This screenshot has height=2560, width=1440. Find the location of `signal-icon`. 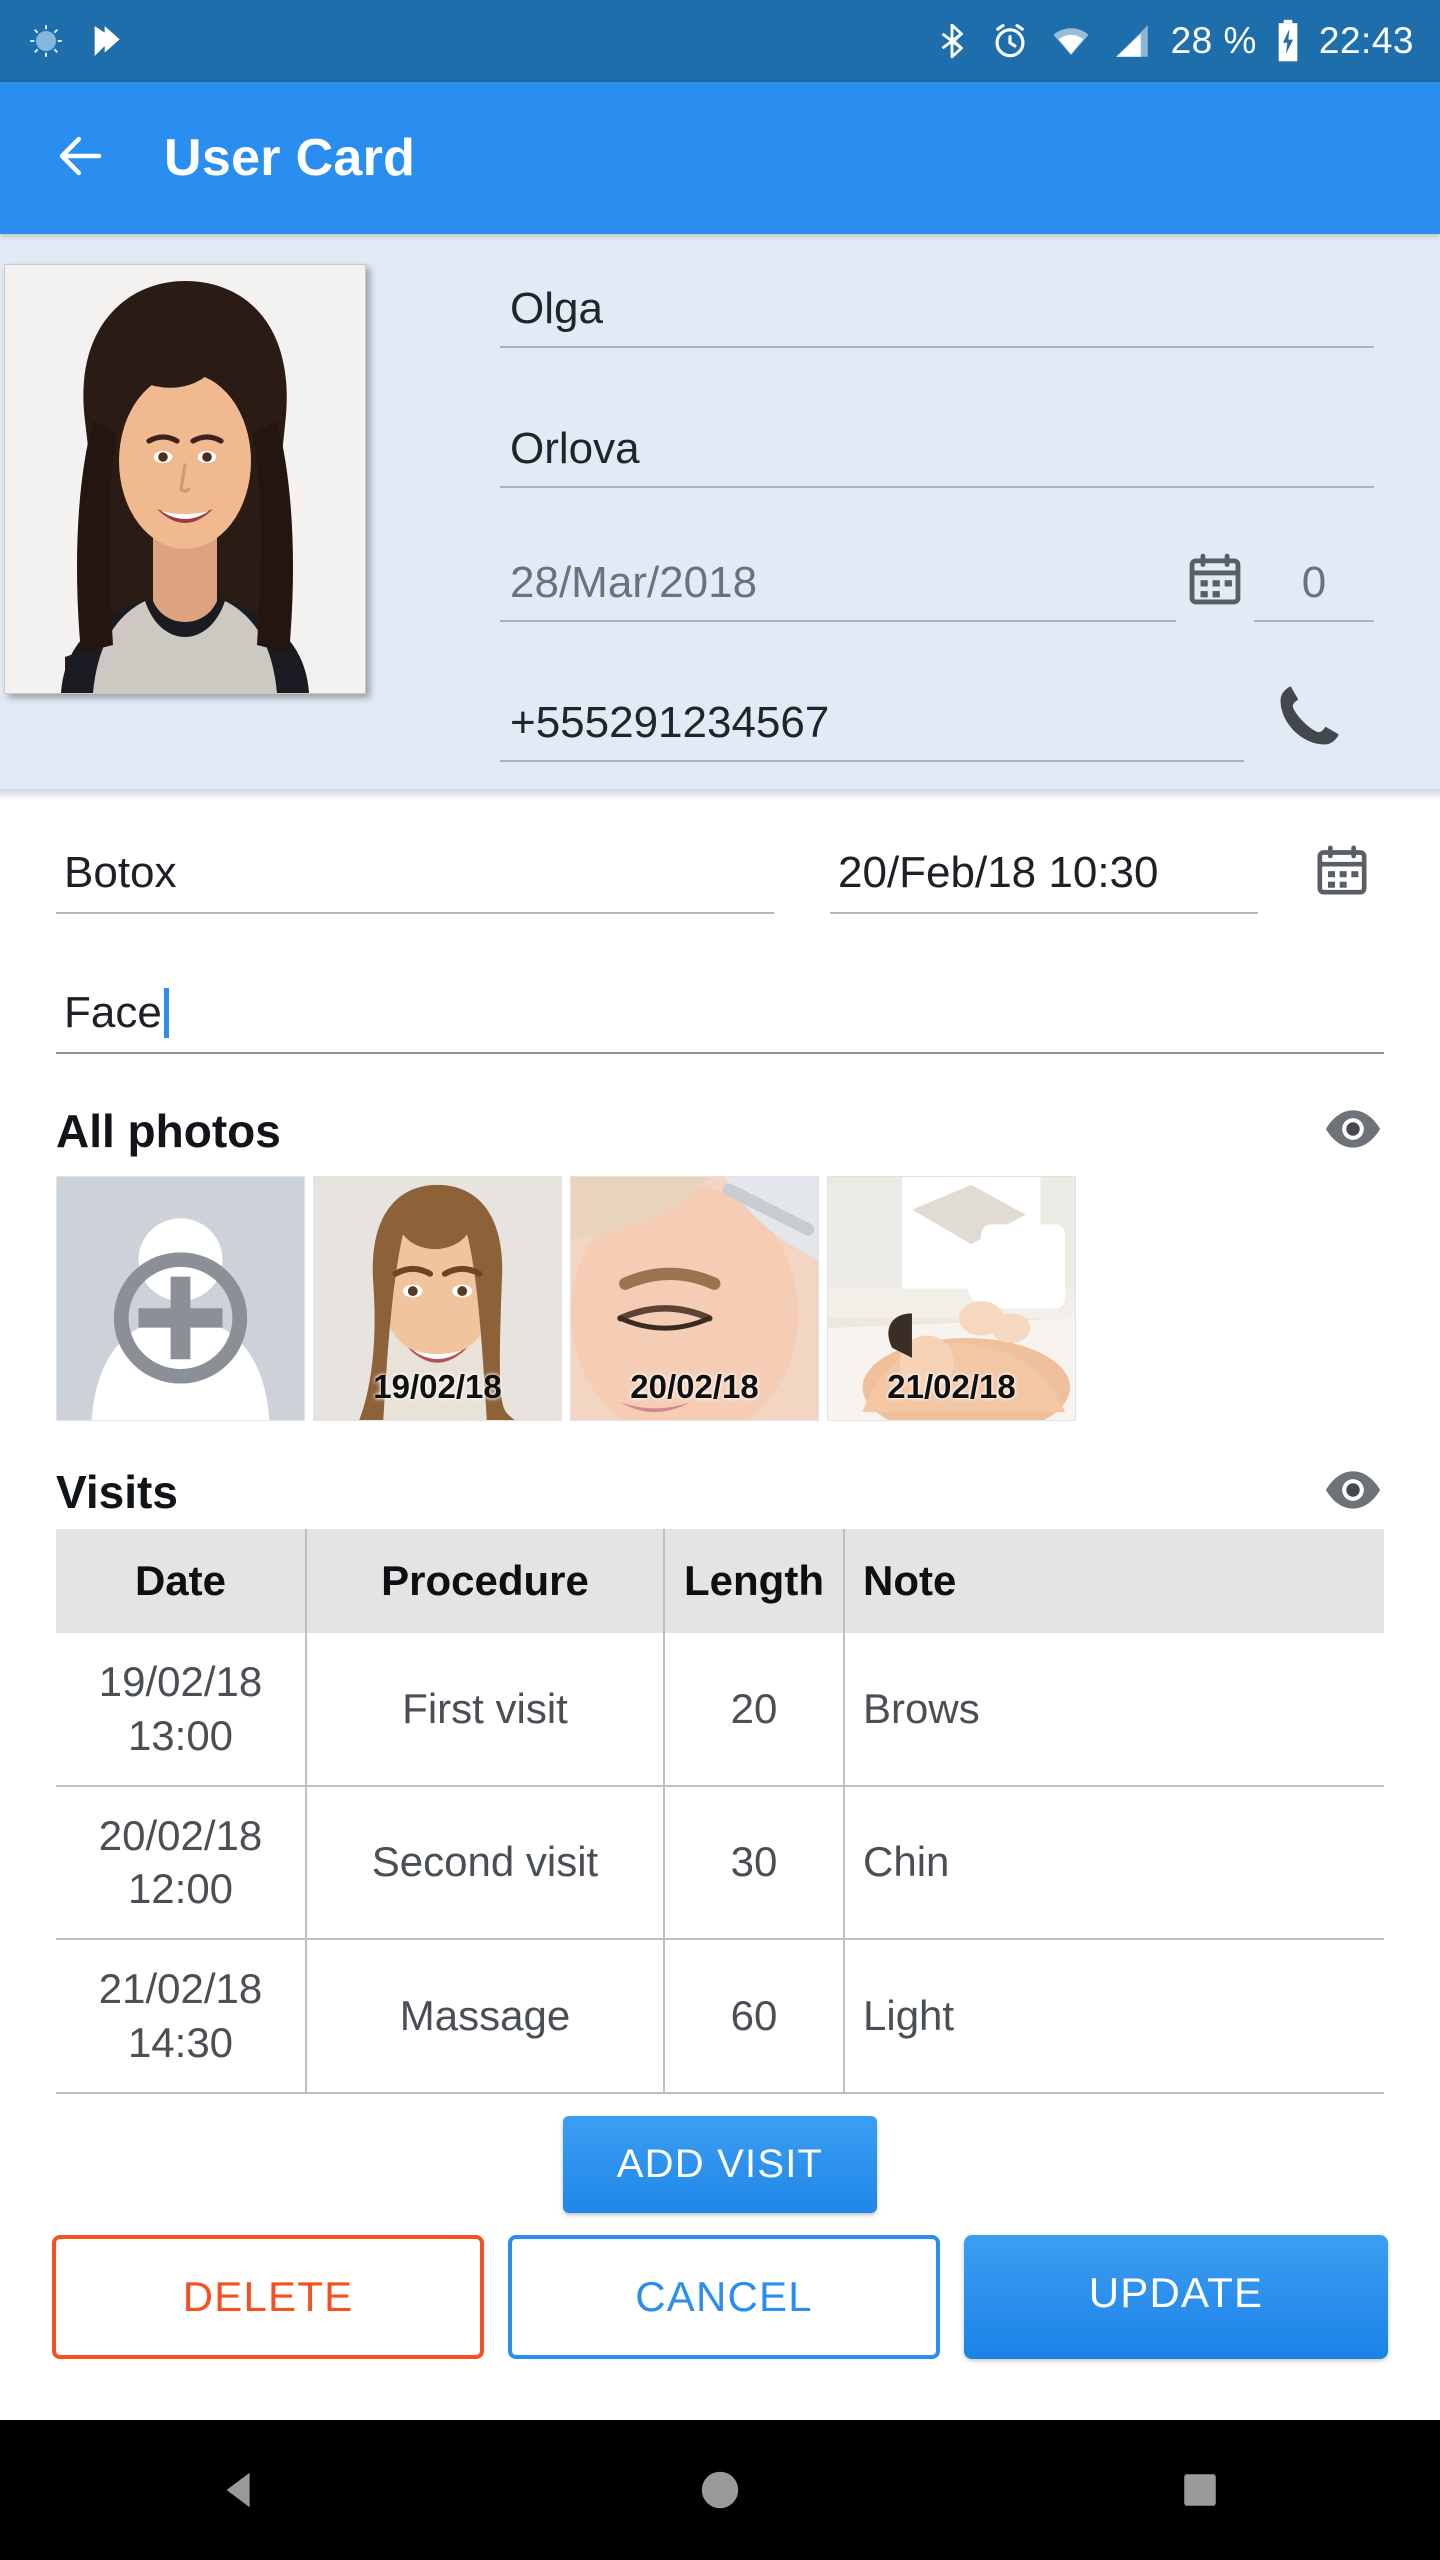

signal-icon is located at coordinates (1132, 41).